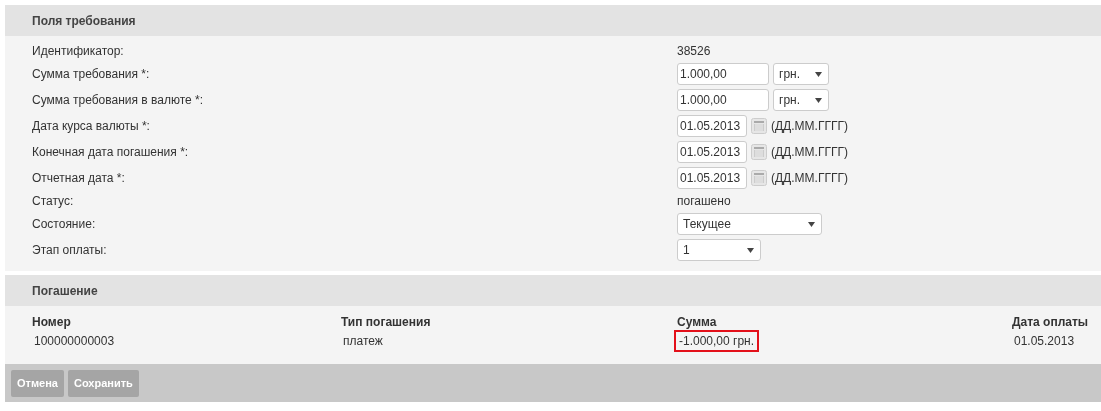 Image resolution: width=1101 pixels, height=411 pixels. I want to click on field-label: Отчетная дата *:, so click(79, 178).